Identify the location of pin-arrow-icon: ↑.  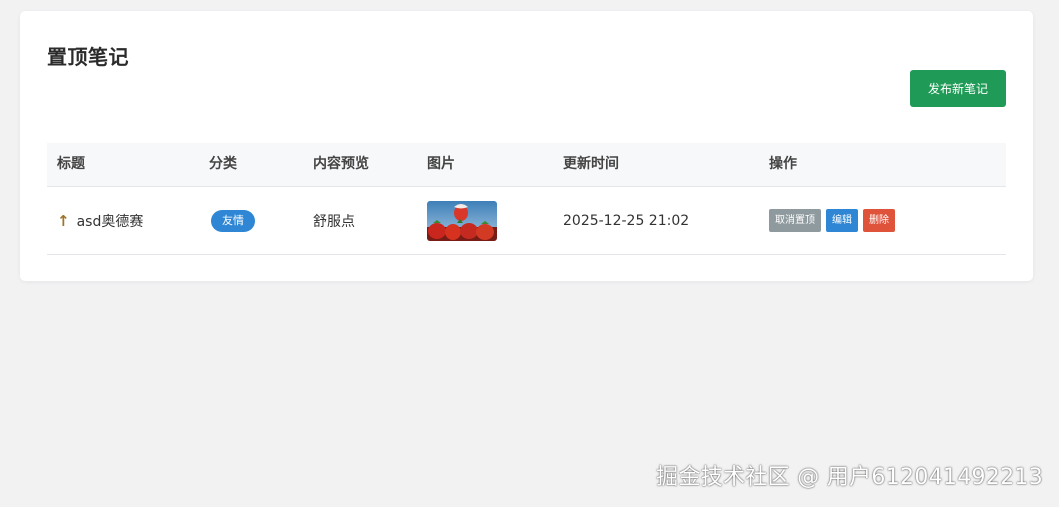
(63, 220).